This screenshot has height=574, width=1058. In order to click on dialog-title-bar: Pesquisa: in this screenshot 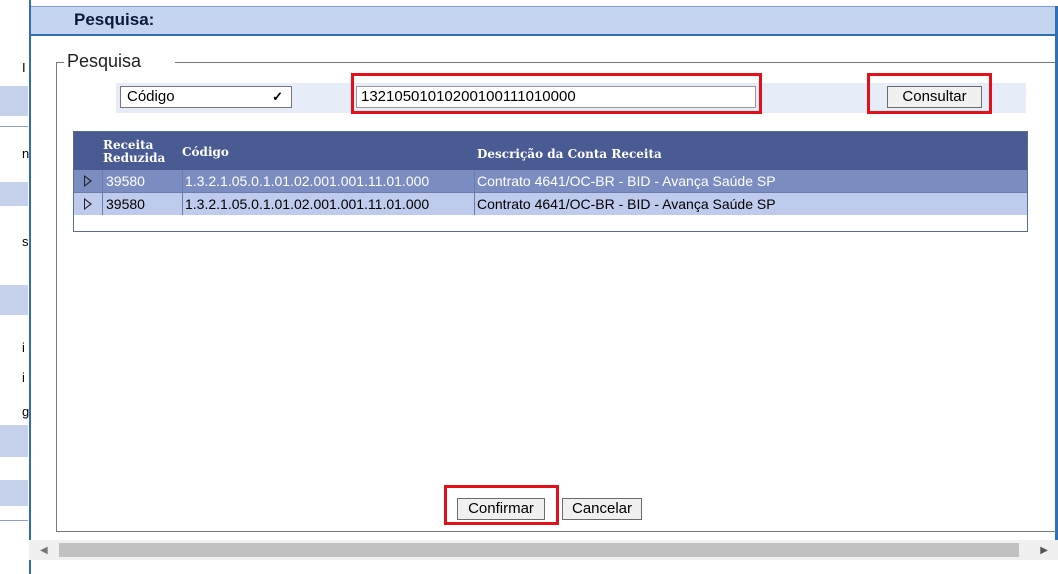, I will do `click(544, 21)`.